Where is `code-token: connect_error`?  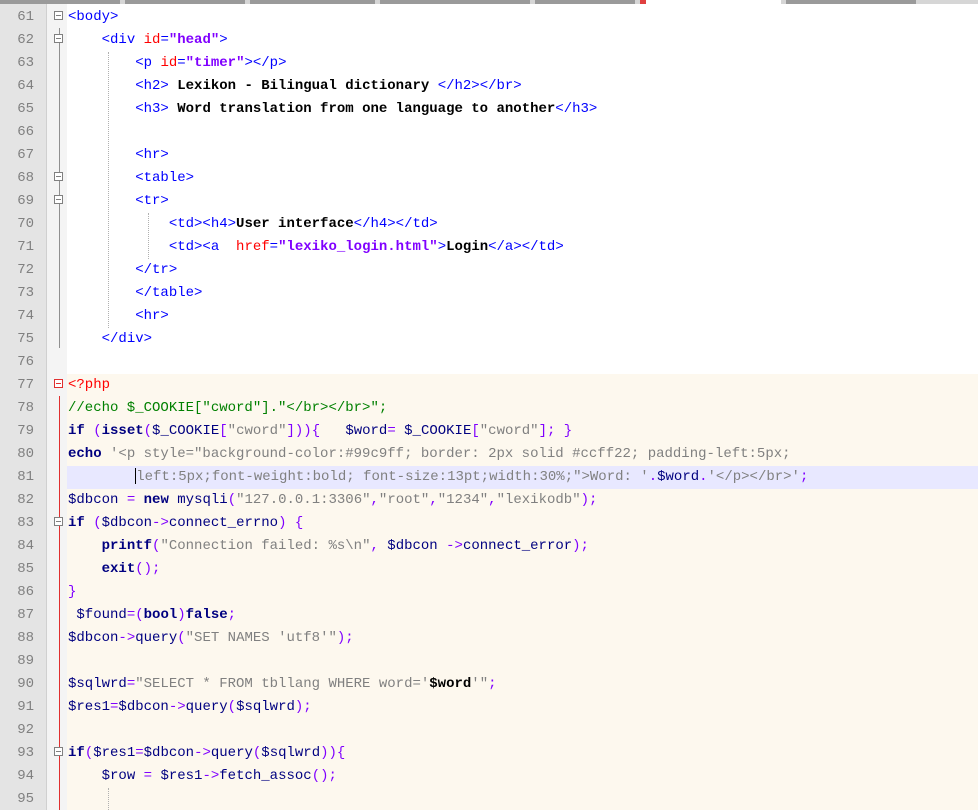 code-token: connect_error is located at coordinates (517, 546).